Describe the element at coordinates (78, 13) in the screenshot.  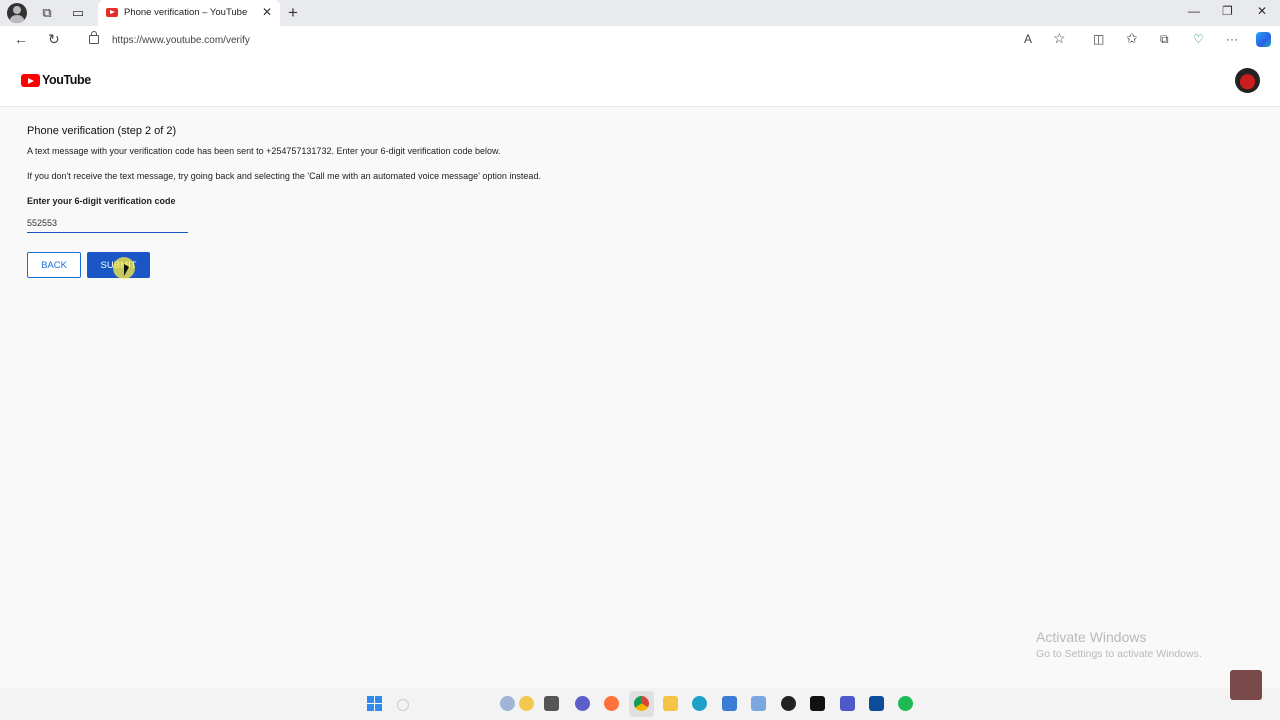
I see `tab-actions-icon: ▭` at that location.